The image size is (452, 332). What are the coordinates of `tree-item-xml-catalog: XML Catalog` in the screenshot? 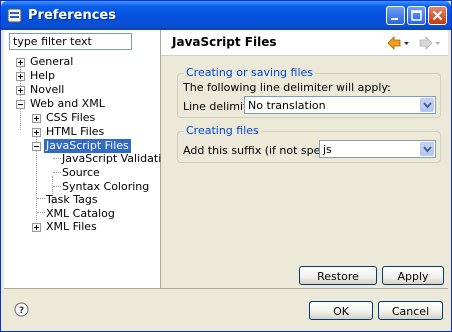 It's located at (82, 214).